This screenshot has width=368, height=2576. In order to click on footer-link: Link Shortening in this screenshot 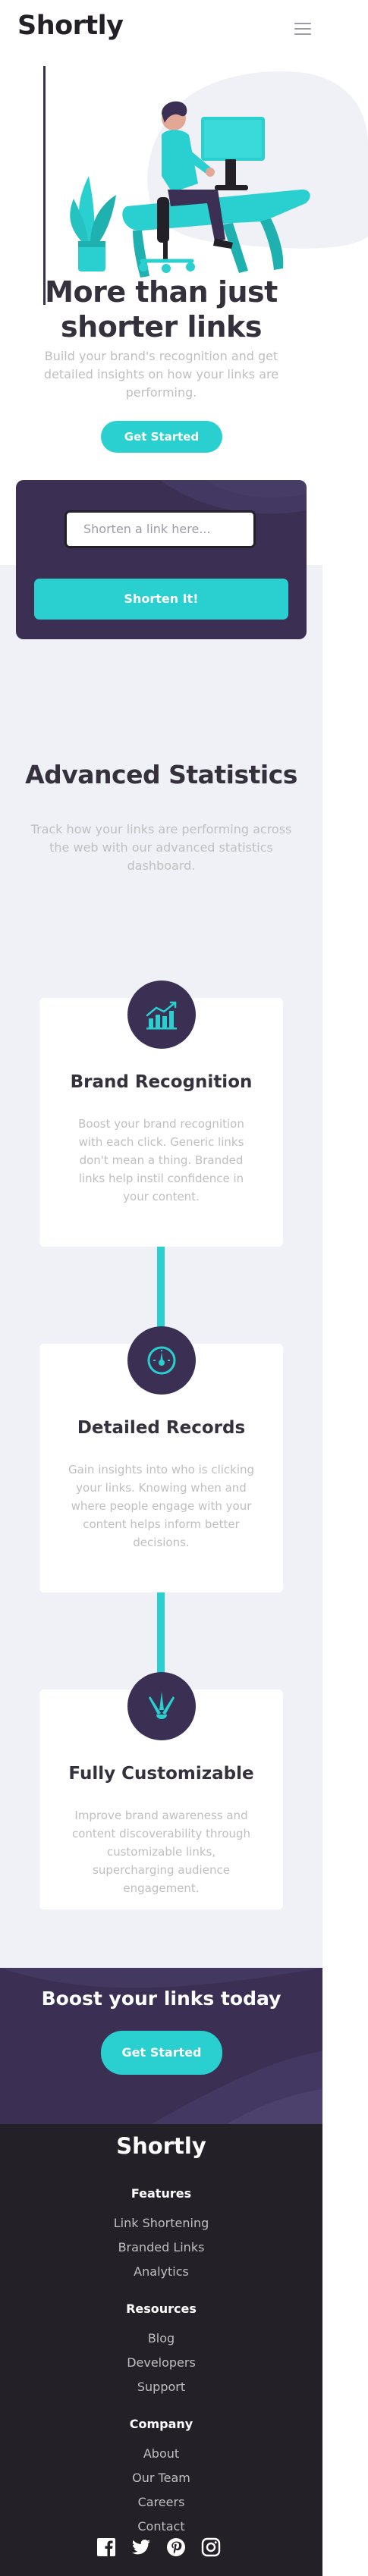, I will do `click(161, 2223)`.